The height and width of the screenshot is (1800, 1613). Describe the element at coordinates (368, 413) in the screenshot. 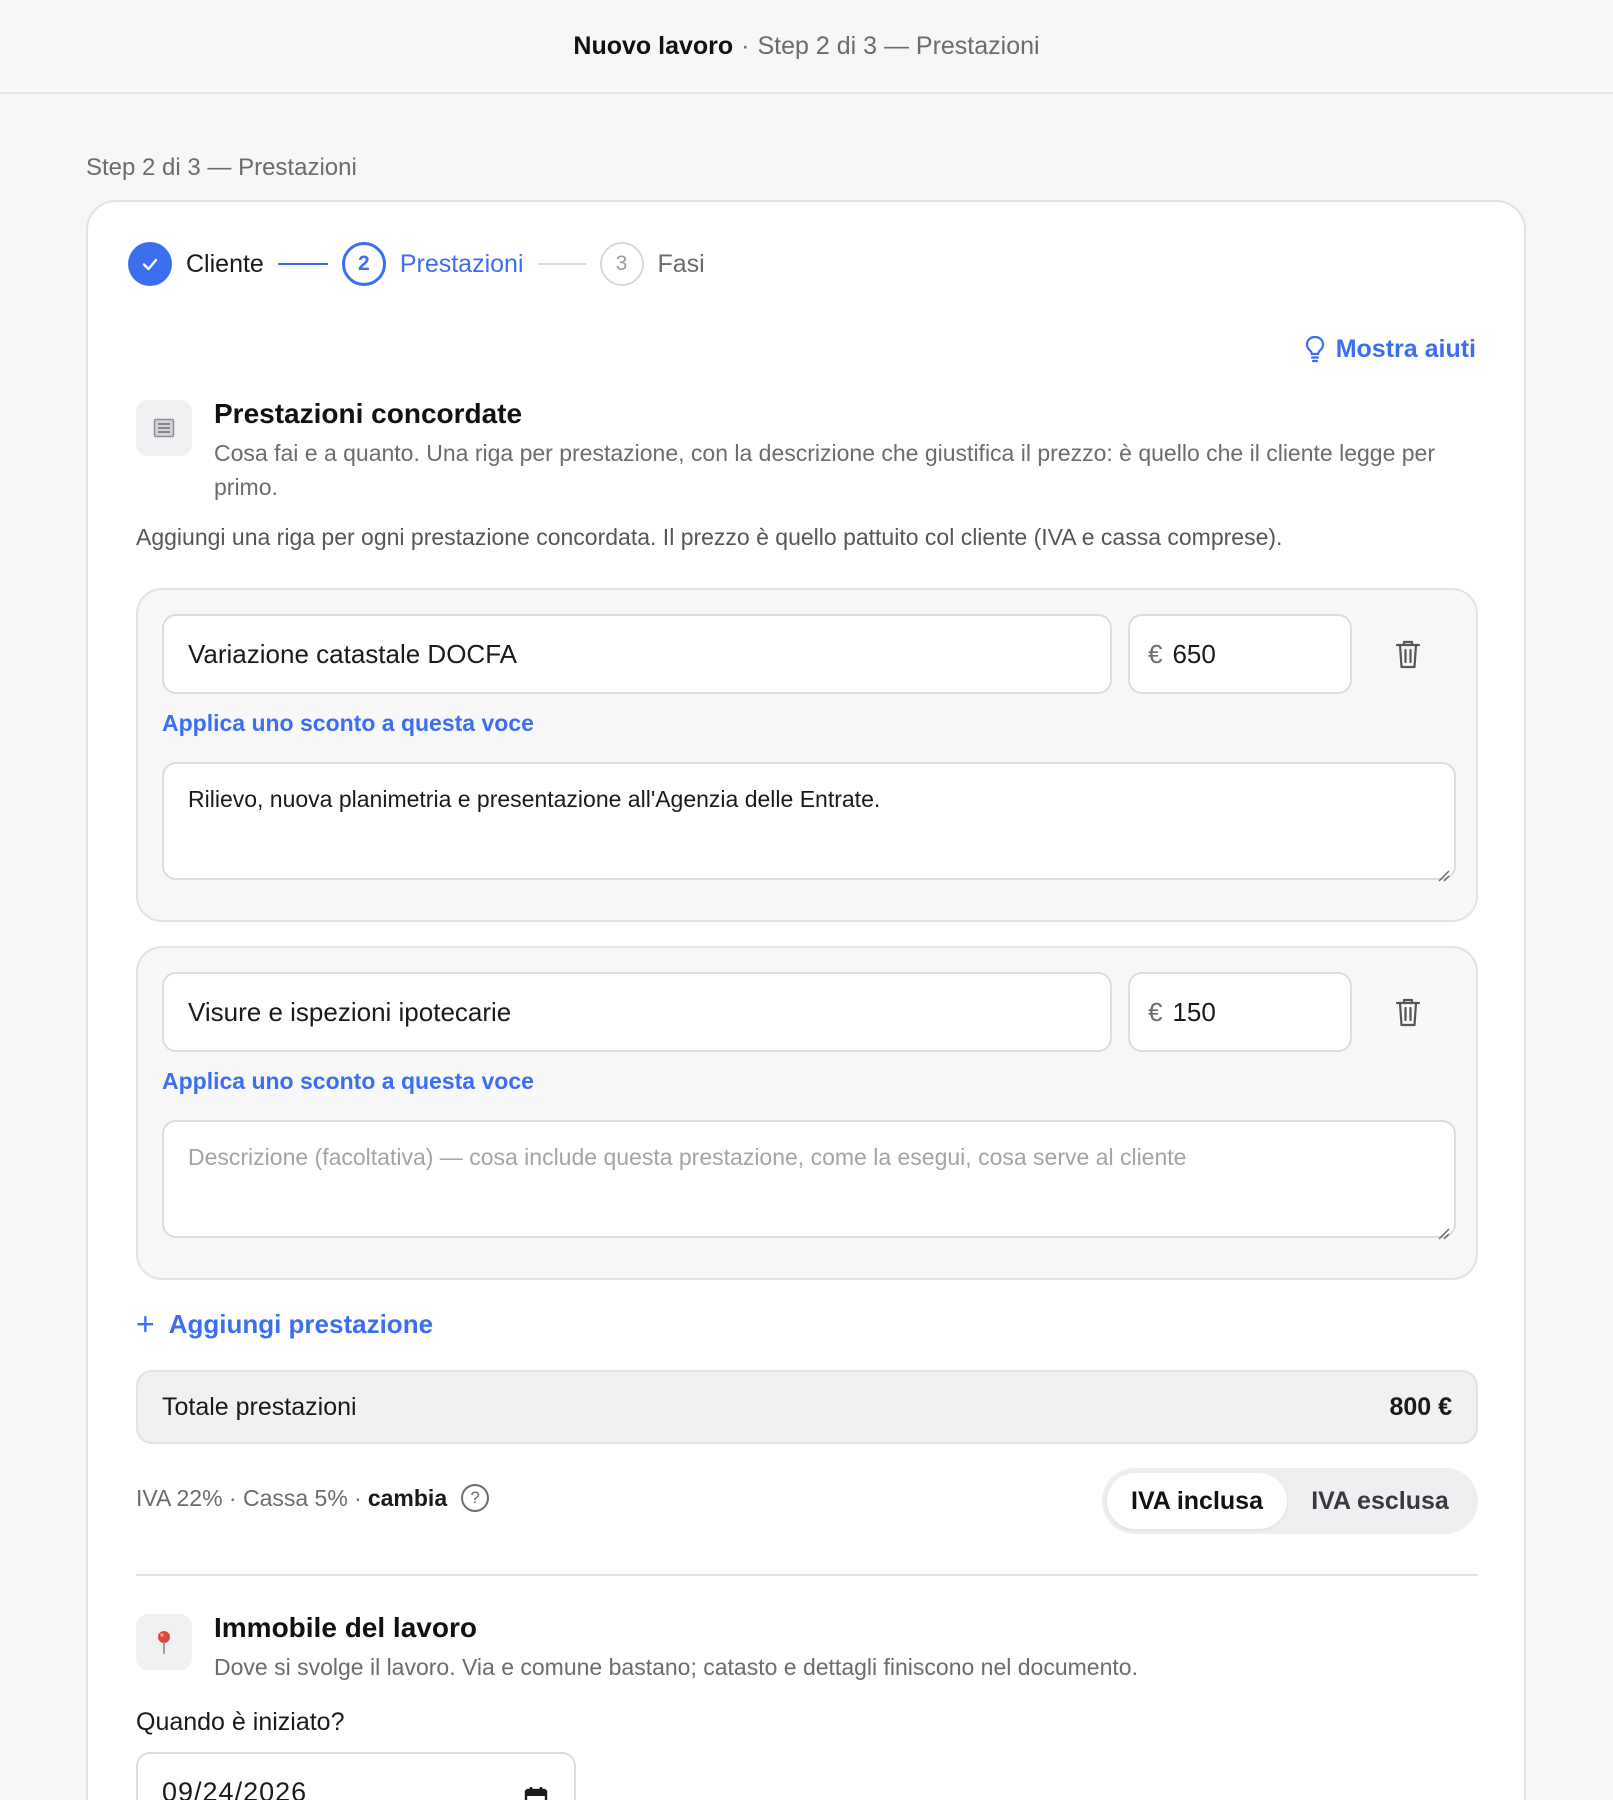

I see `section-title-services: Prestazioni concordate` at that location.